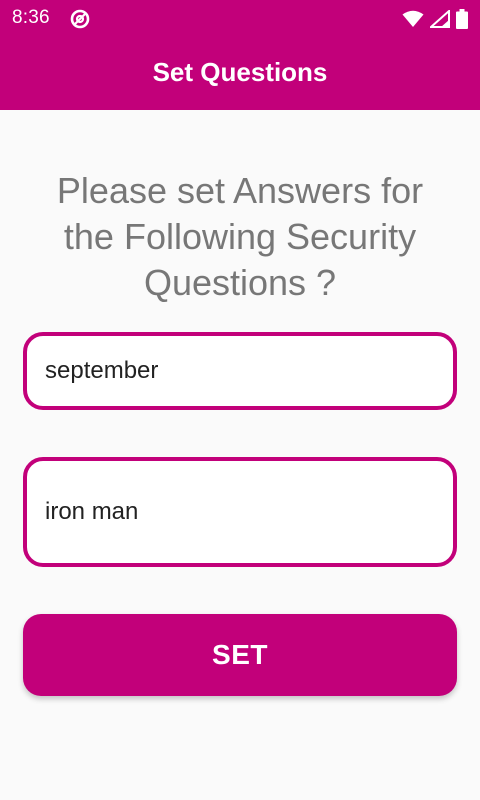 The width and height of the screenshot is (480, 800). Describe the element at coordinates (240, 282) in the screenshot. I see `prompt-line-3: Questions ?` at that location.